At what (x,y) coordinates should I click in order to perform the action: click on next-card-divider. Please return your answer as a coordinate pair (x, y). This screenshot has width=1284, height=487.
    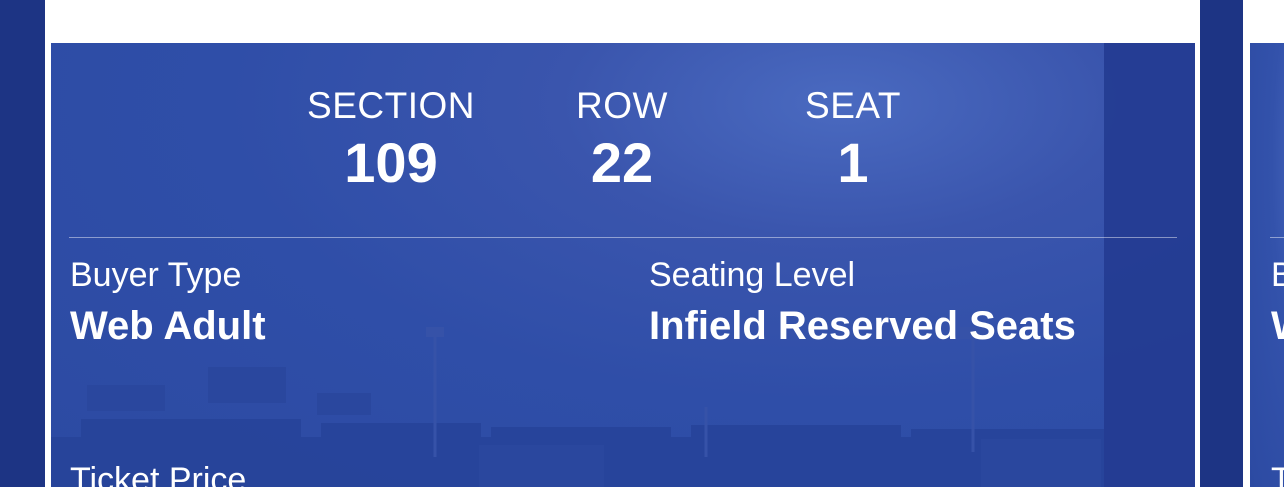
    Looking at the image, I should click on (1277, 237).